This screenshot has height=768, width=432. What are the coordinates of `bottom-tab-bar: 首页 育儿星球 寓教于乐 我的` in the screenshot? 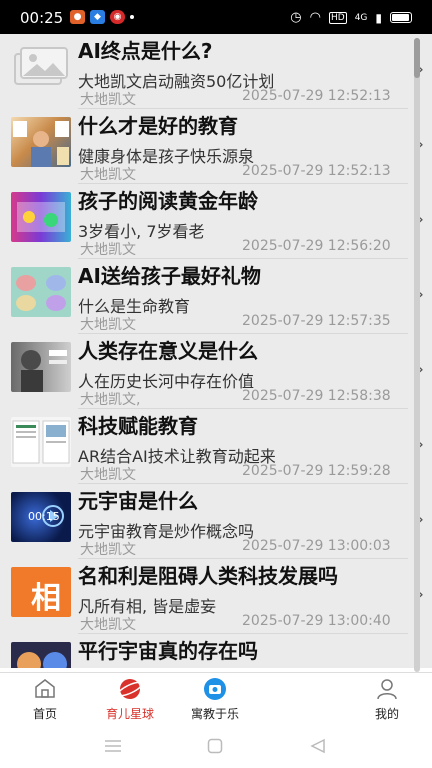 It's located at (216, 698).